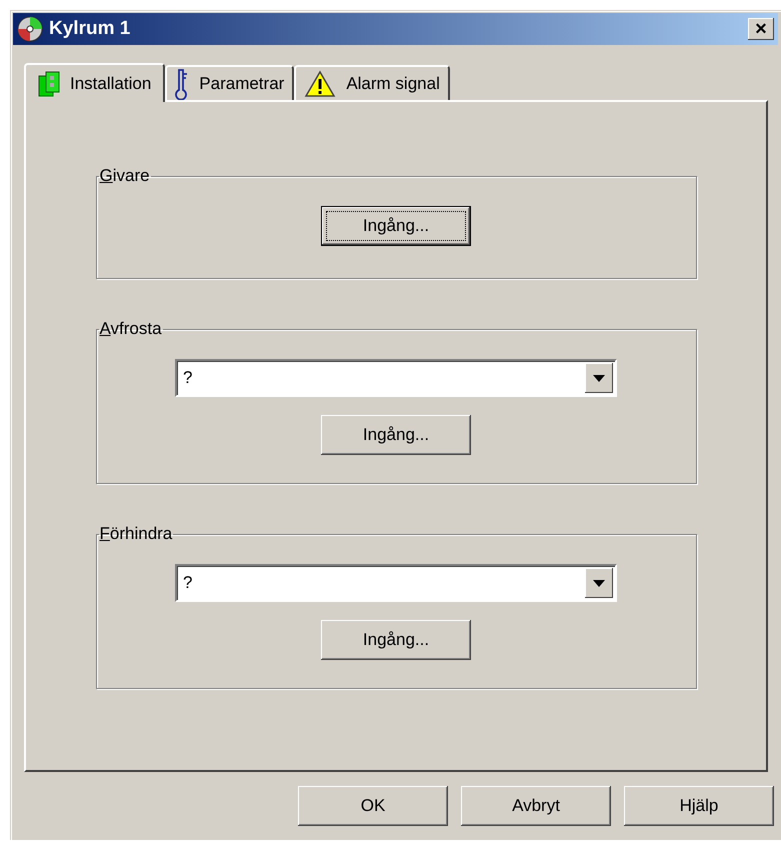 The image size is (781, 845). What do you see at coordinates (320, 84) in the screenshot?
I see `warning-icon` at bounding box center [320, 84].